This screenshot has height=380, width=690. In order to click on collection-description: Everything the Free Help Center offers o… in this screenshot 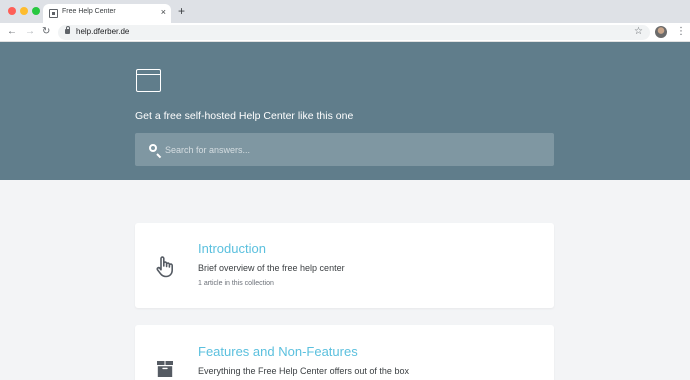, I will do `click(303, 371)`.